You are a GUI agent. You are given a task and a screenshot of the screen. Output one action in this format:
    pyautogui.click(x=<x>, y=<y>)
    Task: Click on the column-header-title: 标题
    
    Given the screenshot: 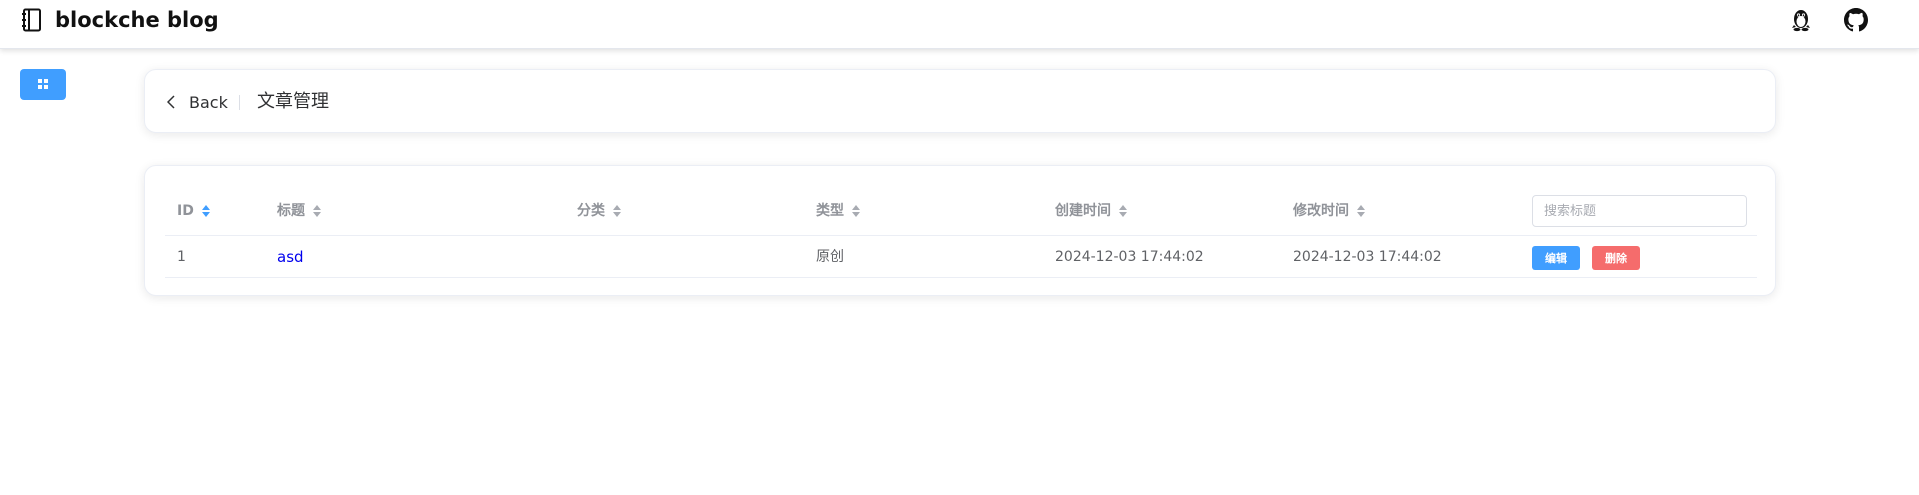 What is the action you would take?
    pyautogui.click(x=299, y=211)
    